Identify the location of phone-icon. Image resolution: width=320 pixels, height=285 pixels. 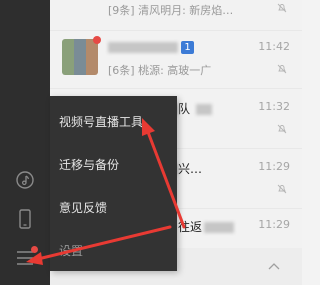
(25, 219).